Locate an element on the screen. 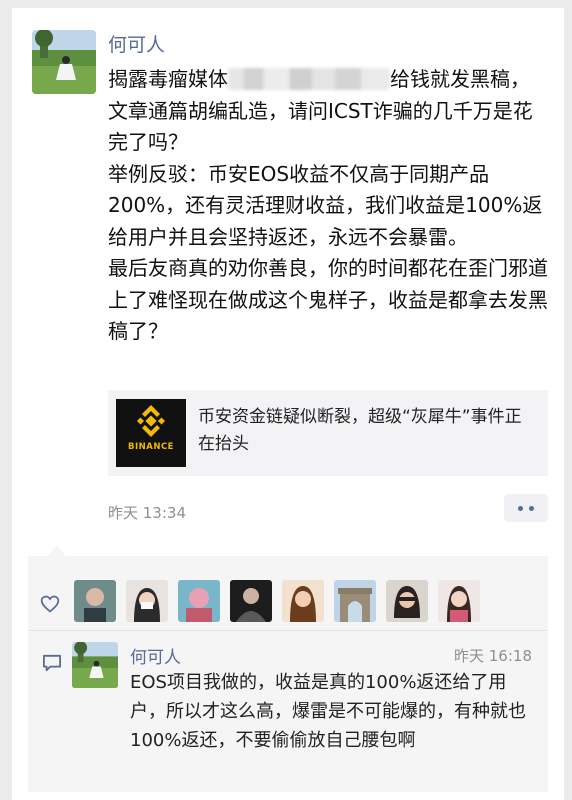  binance-logo-text: BINANCE is located at coordinates (151, 447).